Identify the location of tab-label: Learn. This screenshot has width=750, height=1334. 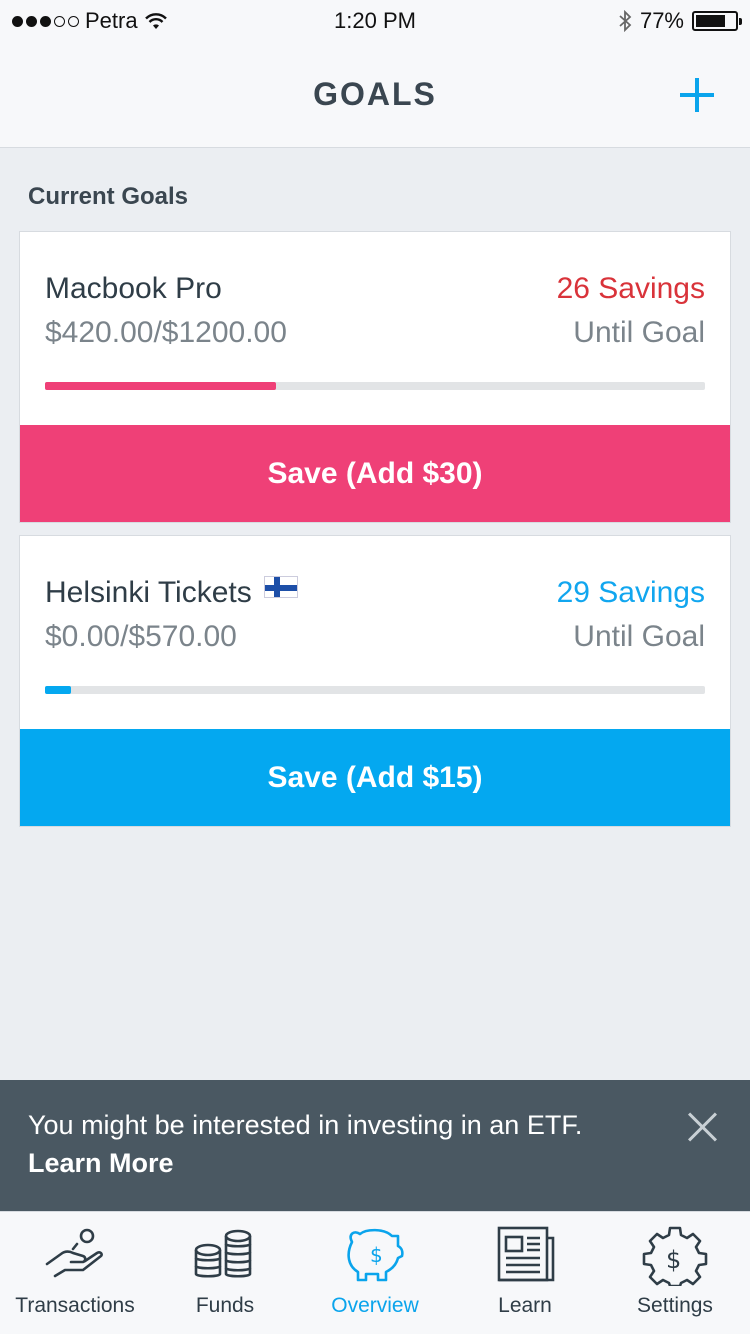
(525, 1305).